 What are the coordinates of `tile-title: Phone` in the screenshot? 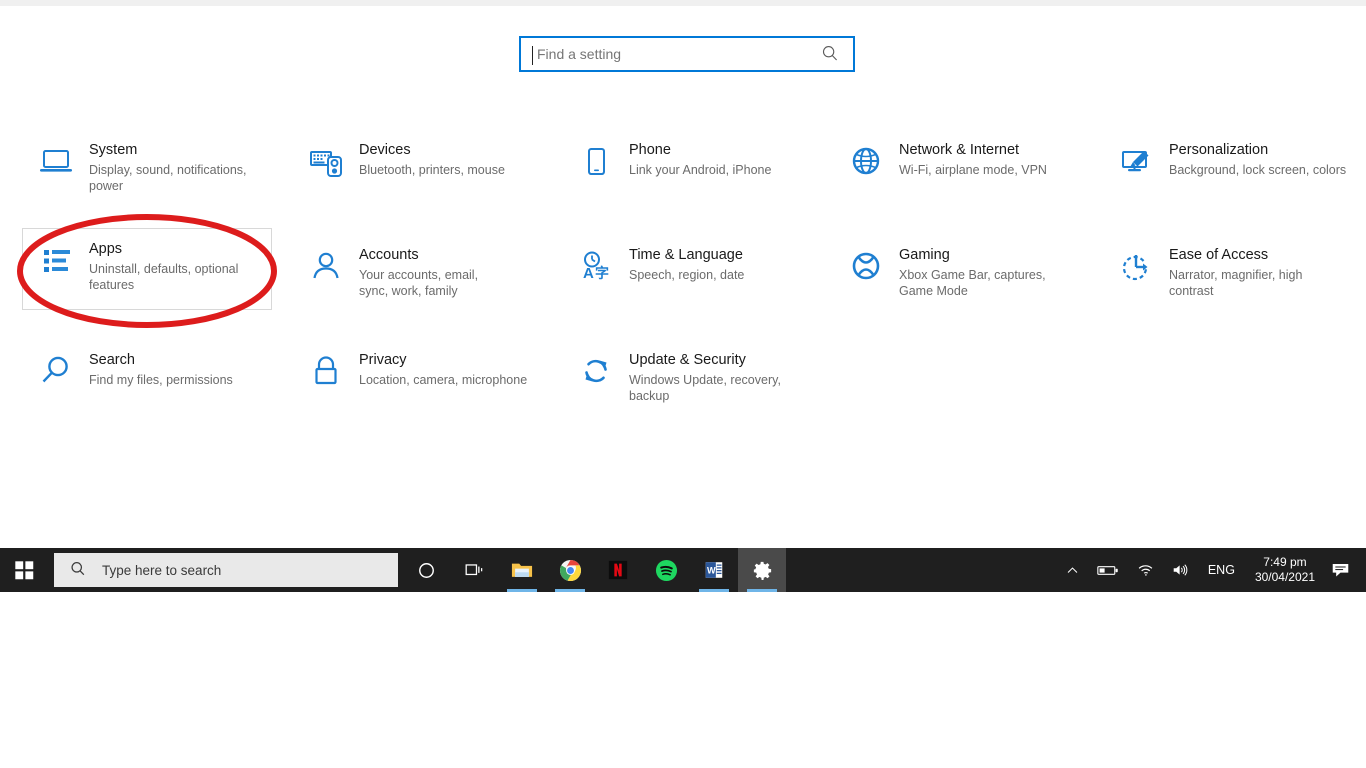 It's located at (650, 150).